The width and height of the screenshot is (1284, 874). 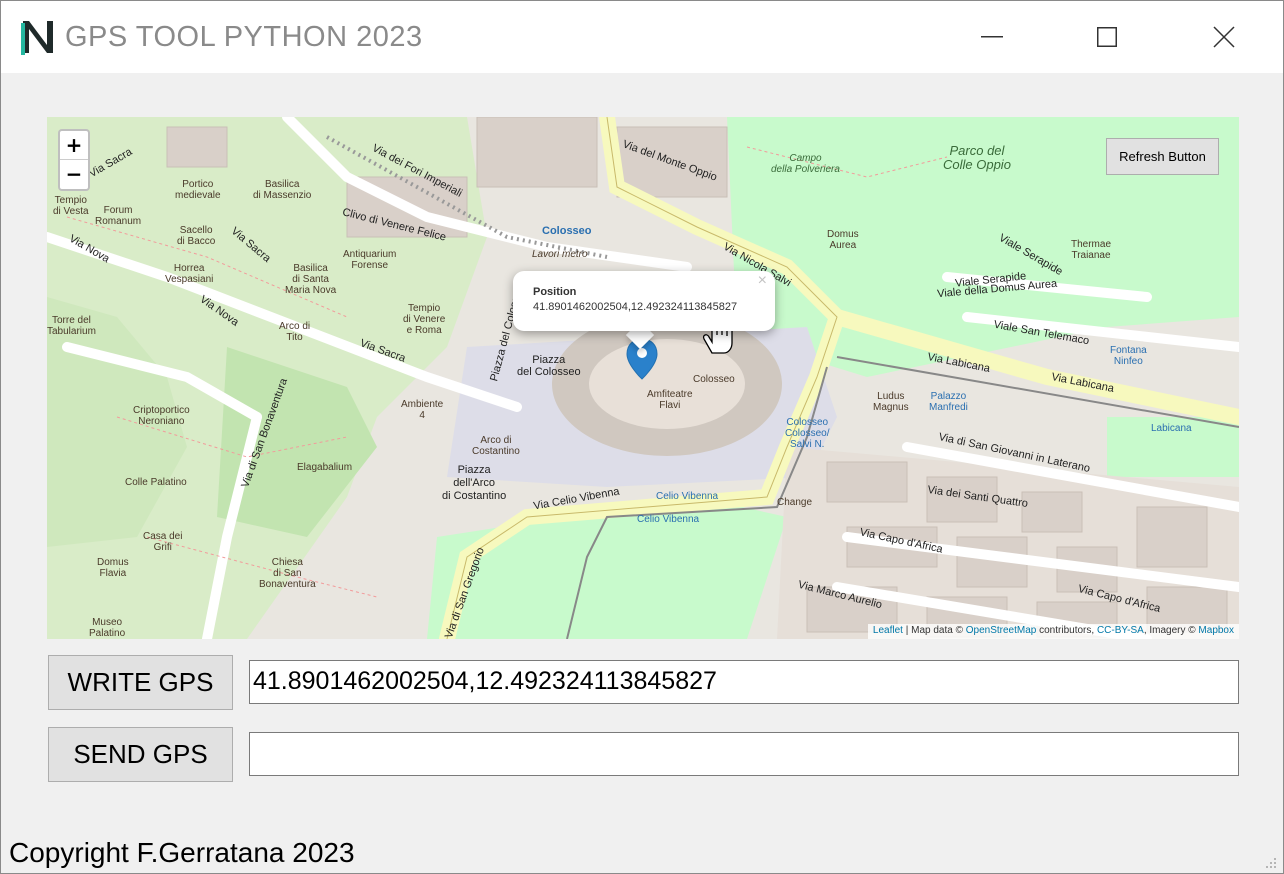 I want to click on label-piazza-arco: Piazza dell'Arco di Costantino, so click(x=474, y=483).